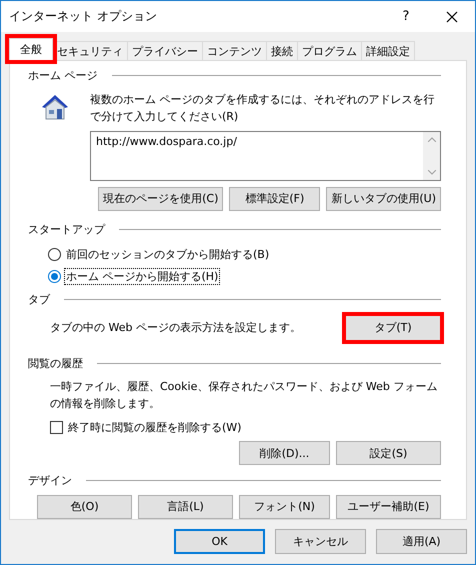 The image size is (476, 565). I want to click on button: 色(O), so click(84, 506).